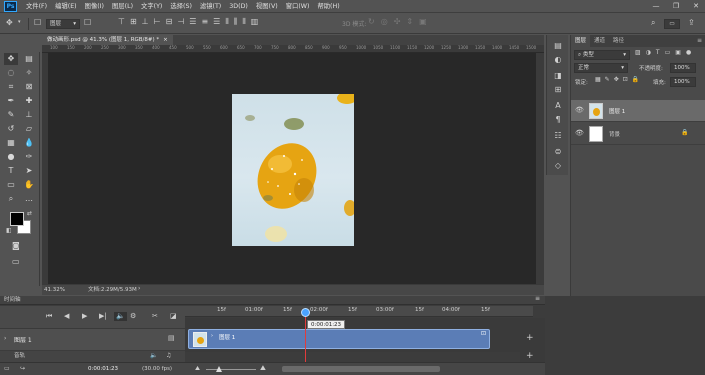 This screenshot has width=705, height=375. Describe the element at coordinates (87, 23) in the screenshot. I see `transform-controls-checkbox: ☐` at that location.